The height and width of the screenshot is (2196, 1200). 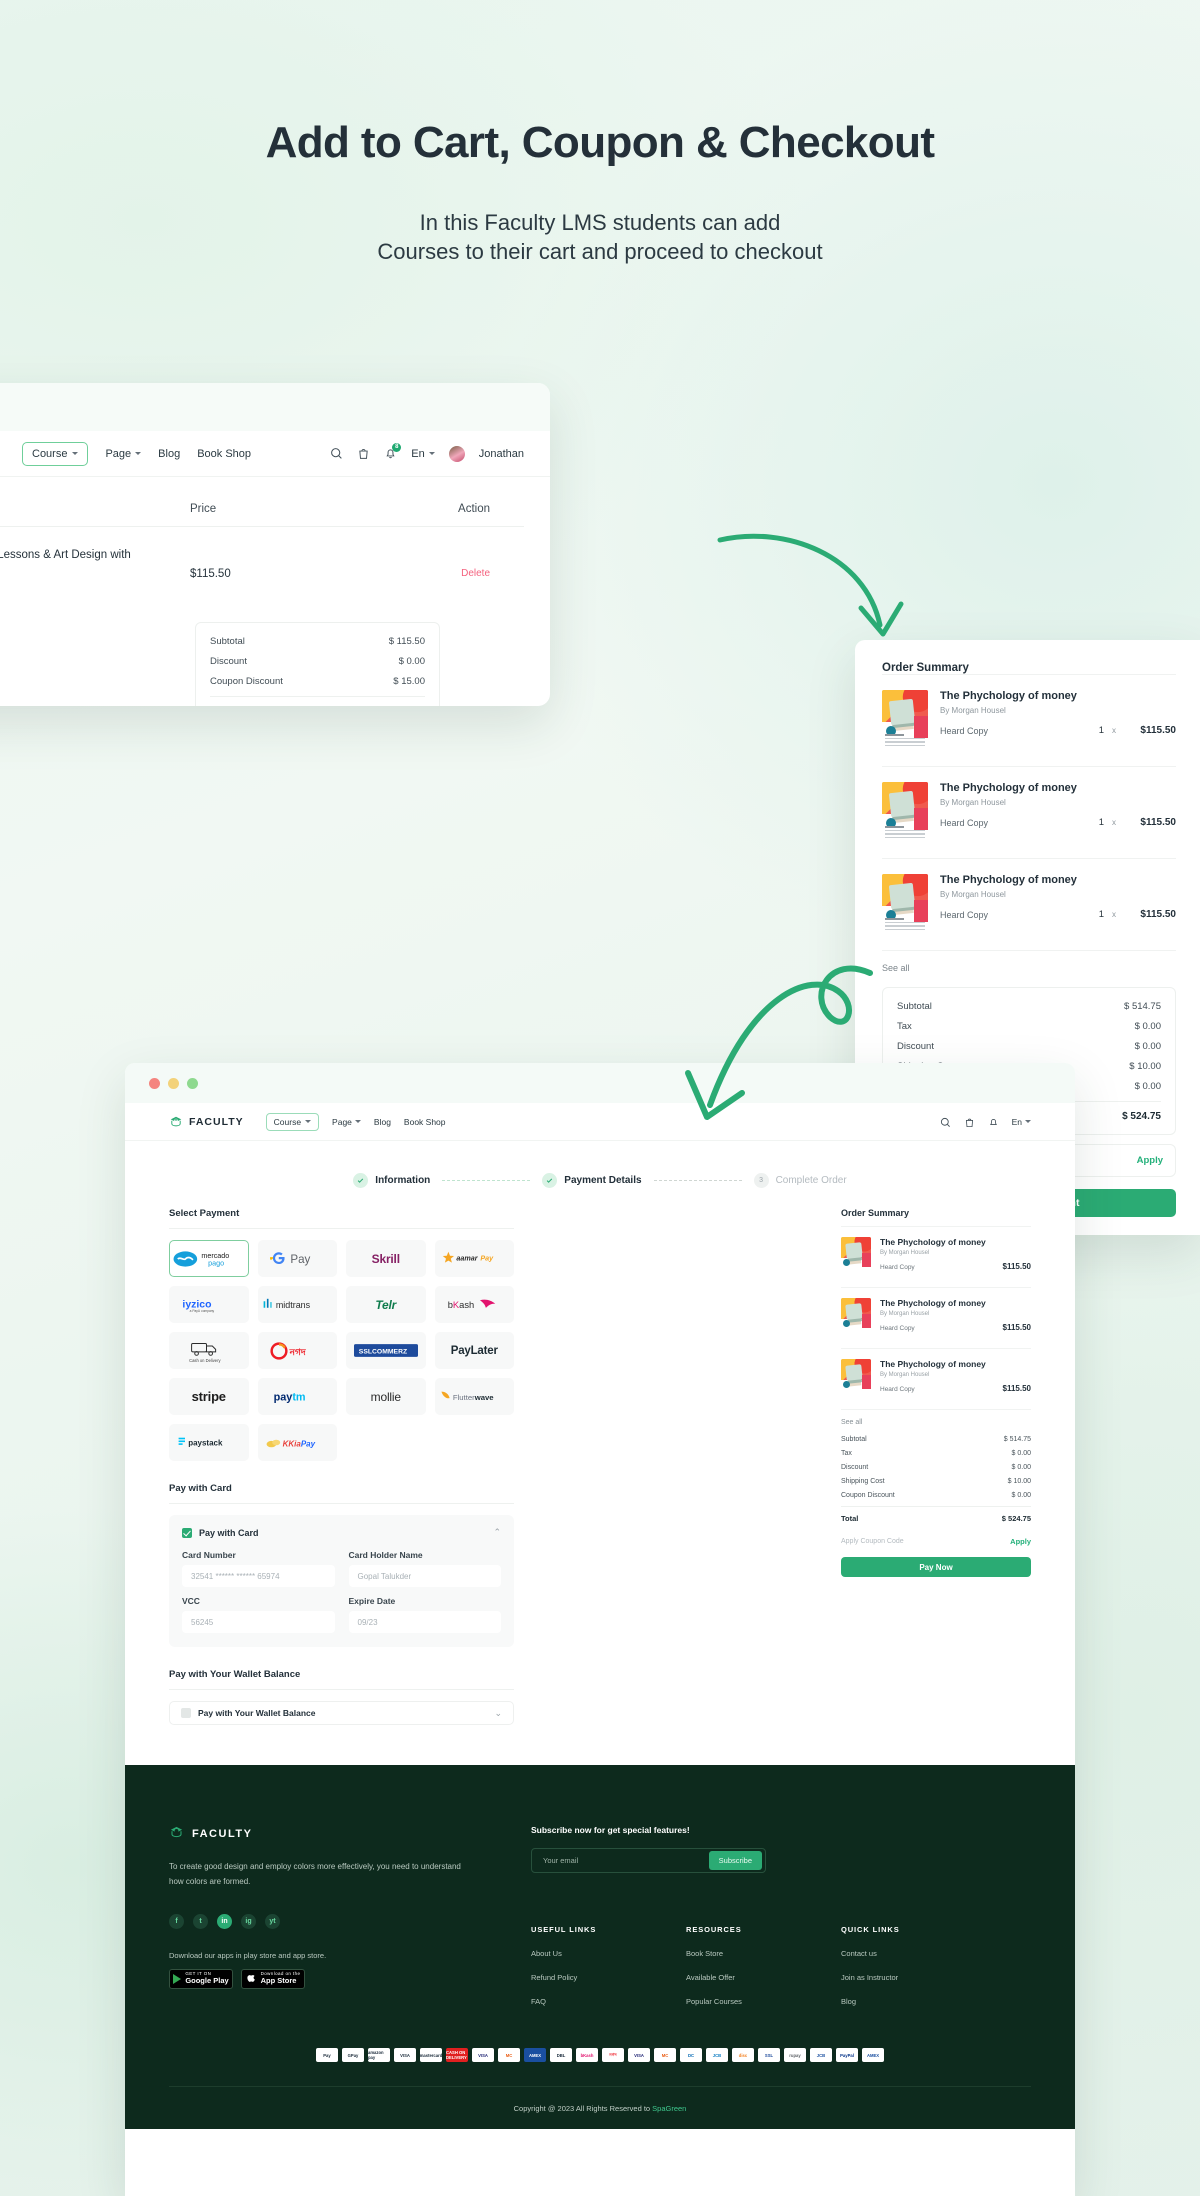 What do you see at coordinates (206, 1122) in the screenshot?
I see `brand-logo: FACULTY` at bounding box center [206, 1122].